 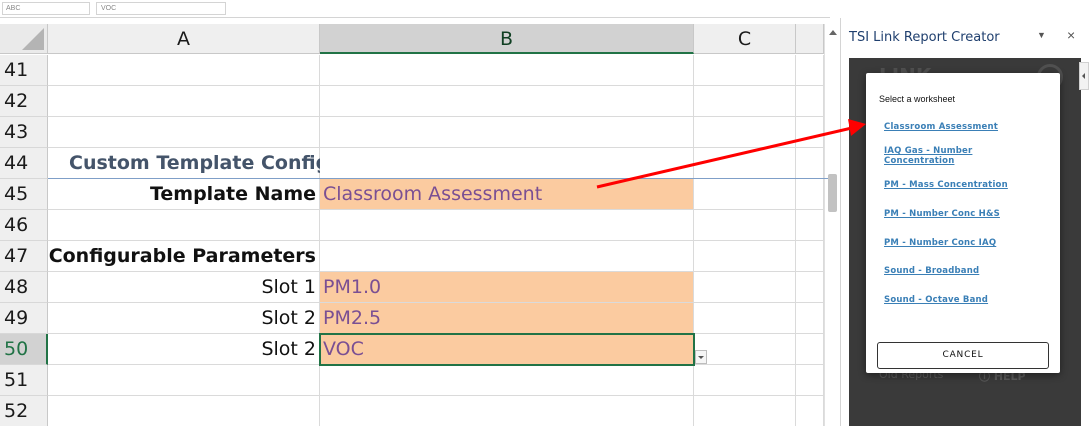 I want to click on annotation-arrow, so click(x=731, y=154).